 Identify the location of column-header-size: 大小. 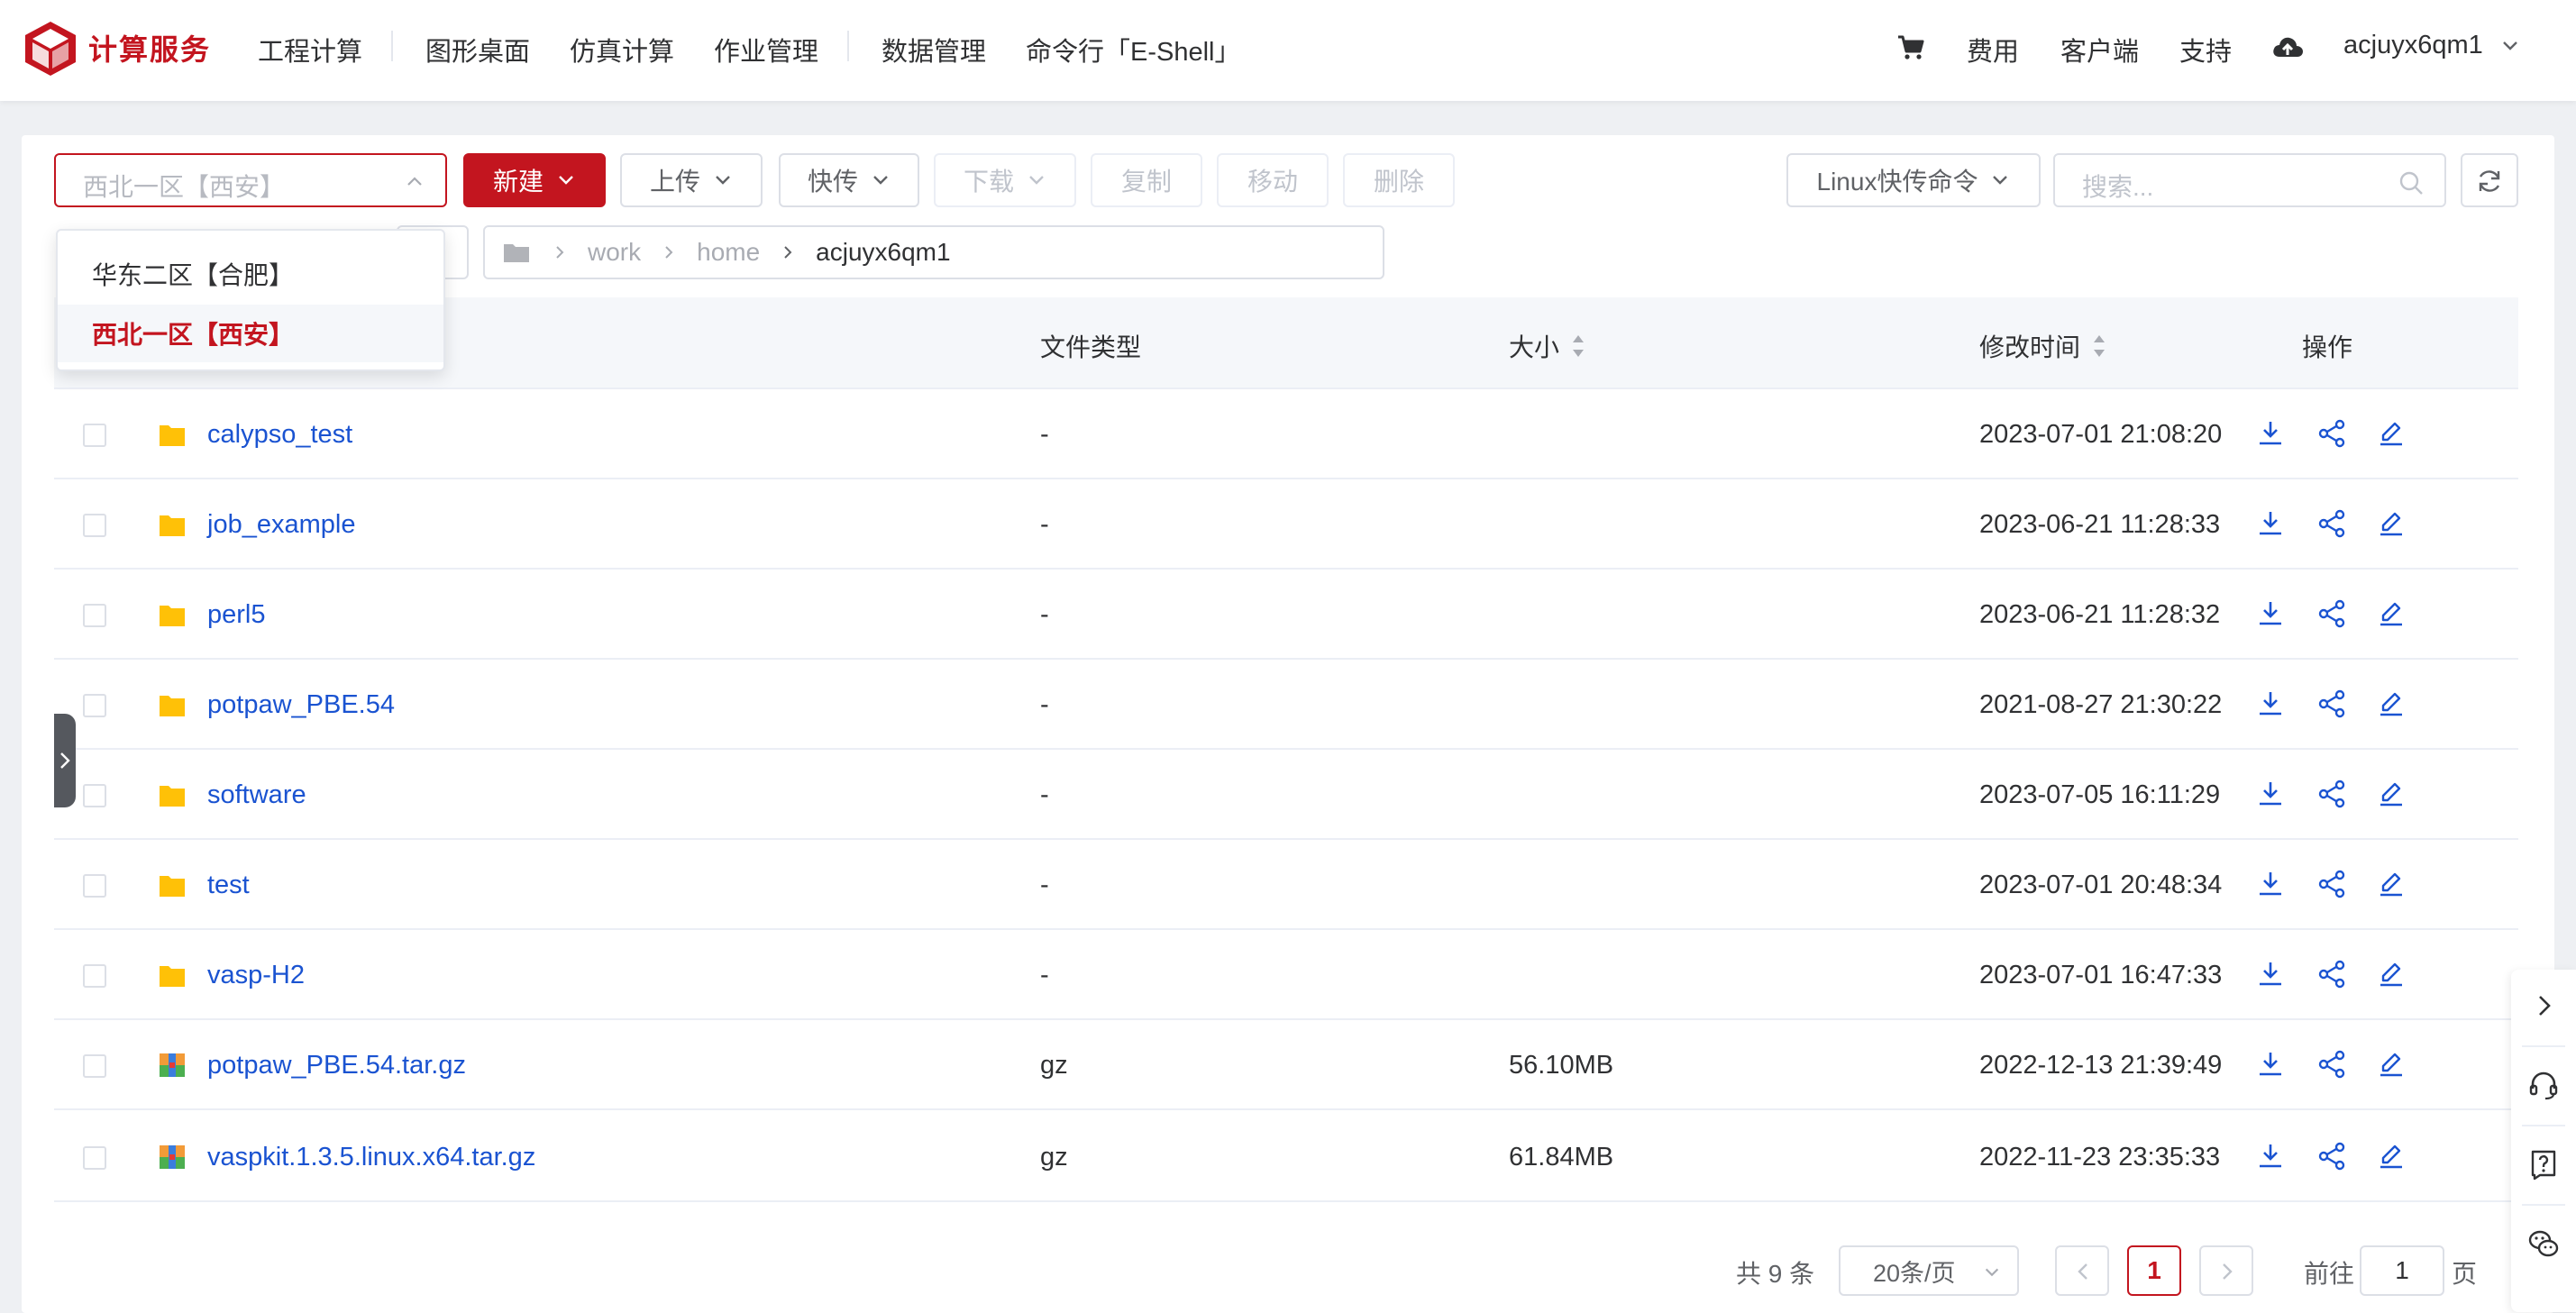
(1547, 346).